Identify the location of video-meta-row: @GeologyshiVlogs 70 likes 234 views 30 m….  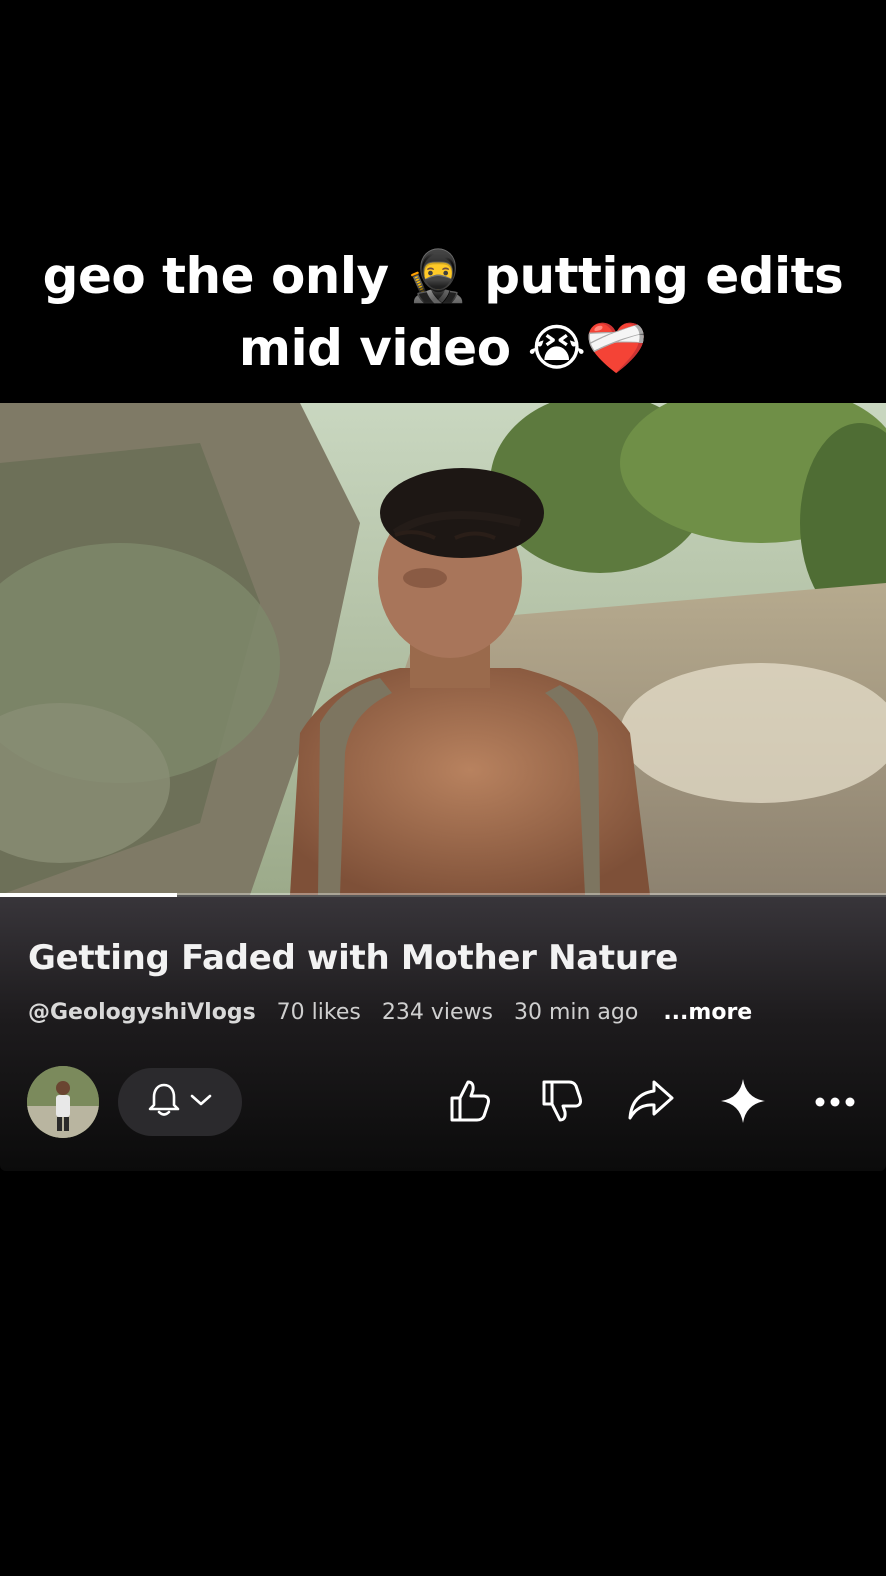
(397, 1012).